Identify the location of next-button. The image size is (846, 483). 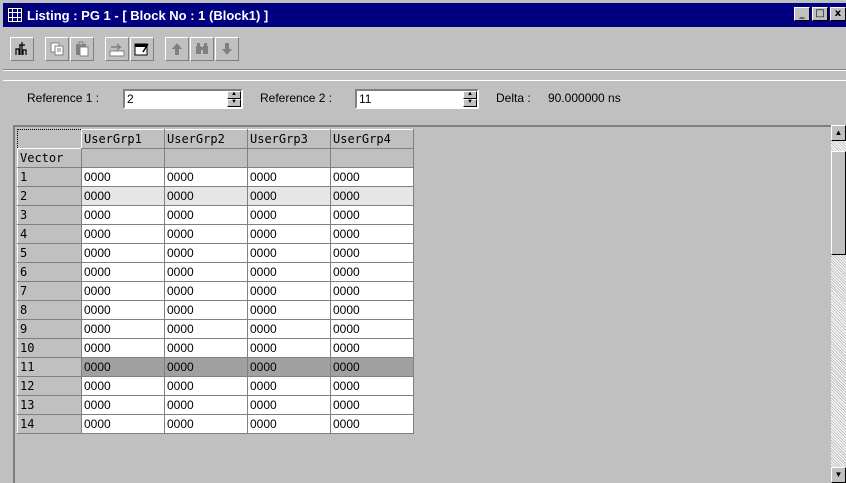
(227, 49).